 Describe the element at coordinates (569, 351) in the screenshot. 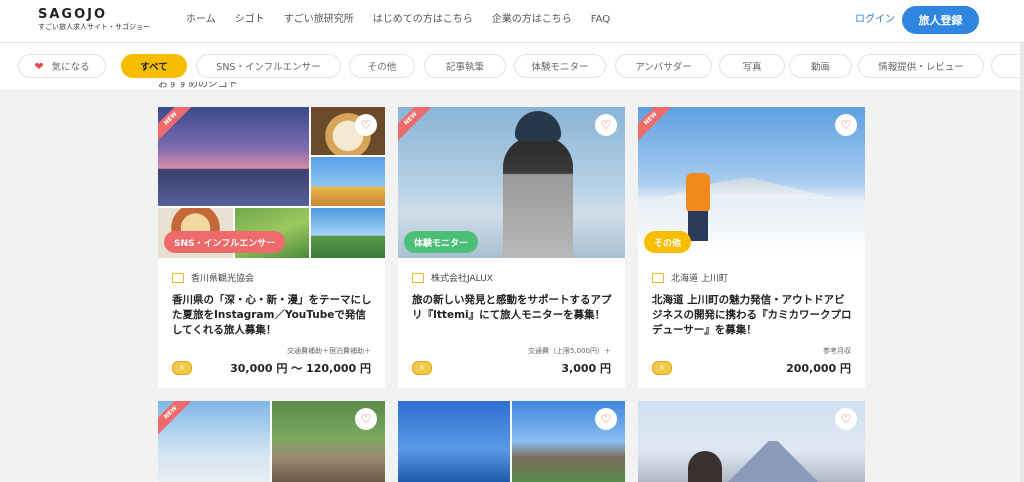

I see `reward-note: 交通費（上限5,000円）＋` at that location.